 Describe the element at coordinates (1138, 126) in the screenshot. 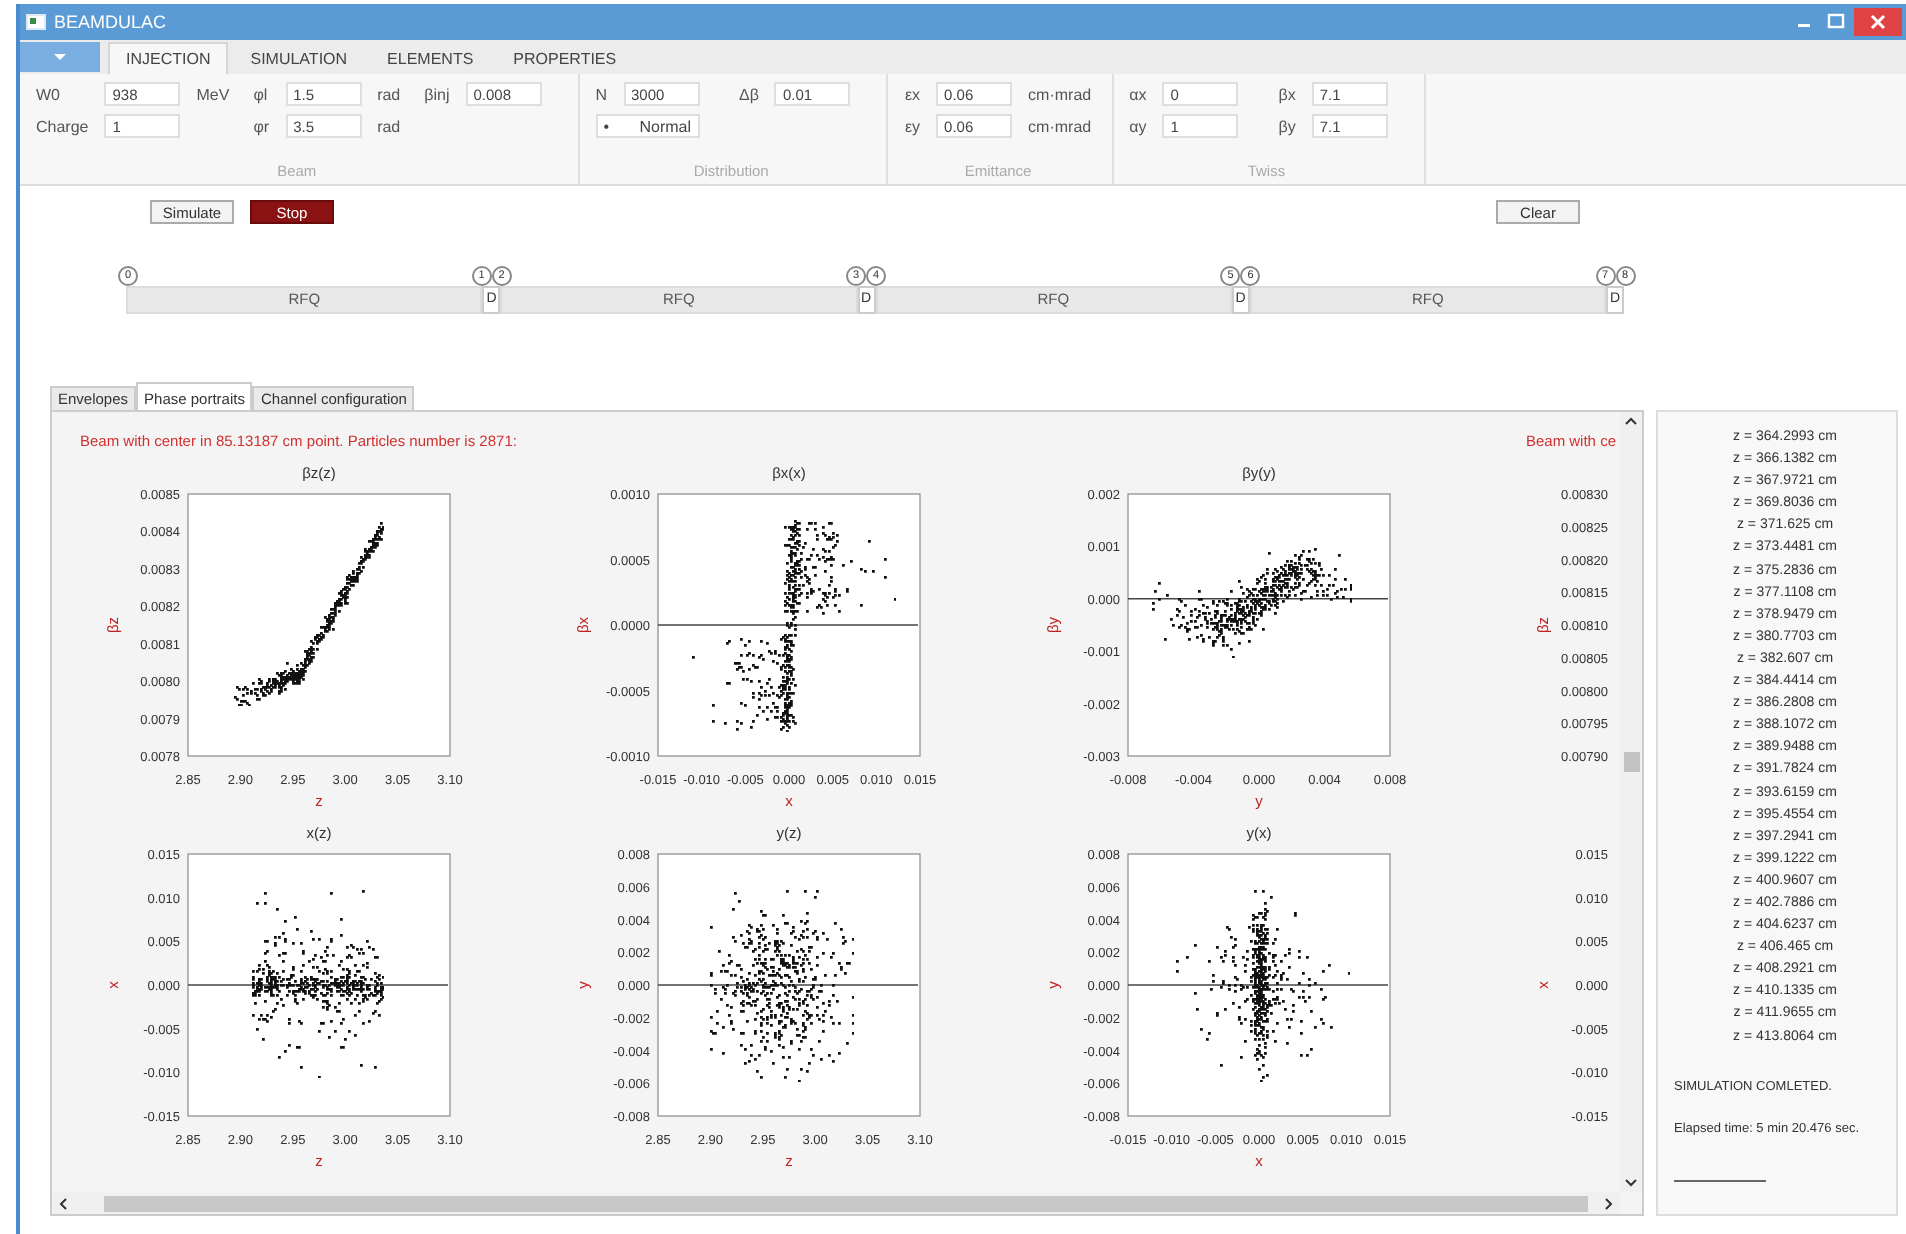

I see `field-label: αy` at that location.